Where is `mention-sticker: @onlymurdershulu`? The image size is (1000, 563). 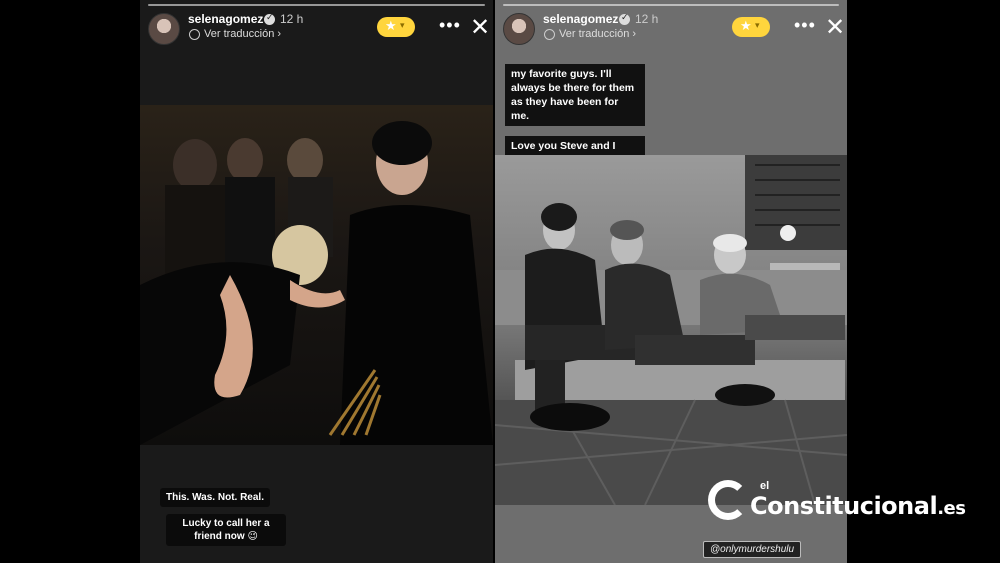
mention-sticker: @onlymurdershulu is located at coordinates (752, 549).